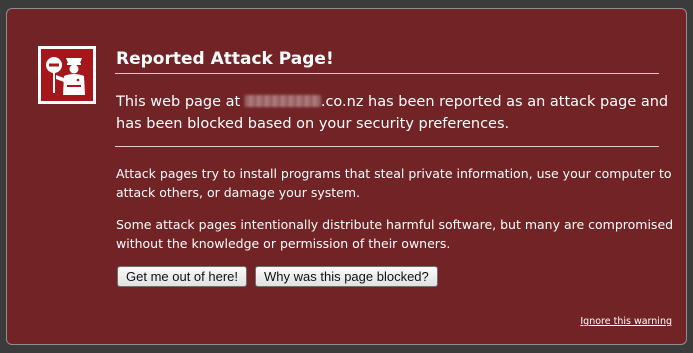  What do you see at coordinates (387, 73) in the screenshot?
I see `title-divider` at bounding box center [387, 73].